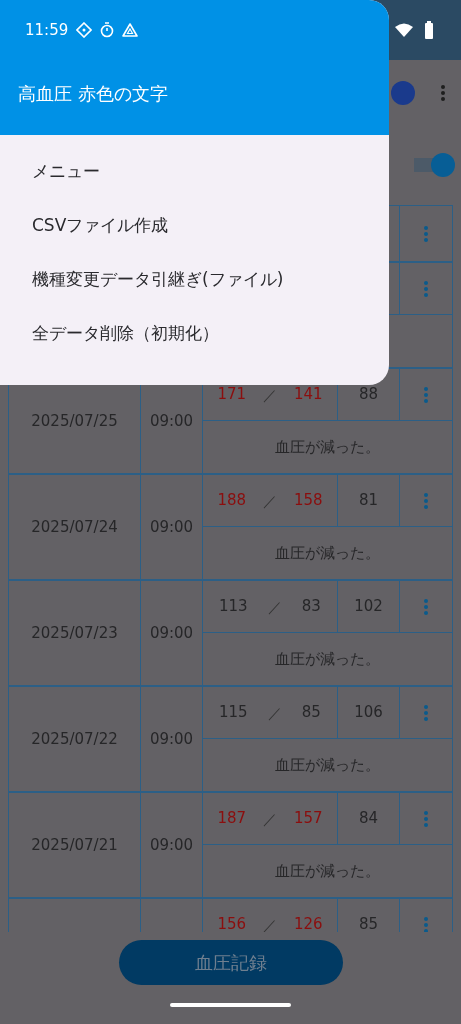 Image resolution: width=461 pixels, height=1024 pixels. I want to click on diastolic-value: 126, so click(308, 924).